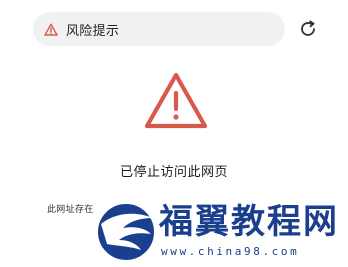 This screenshot has width=348, height=267. I want to click on address-text: 风险提示, so click(93, 31).